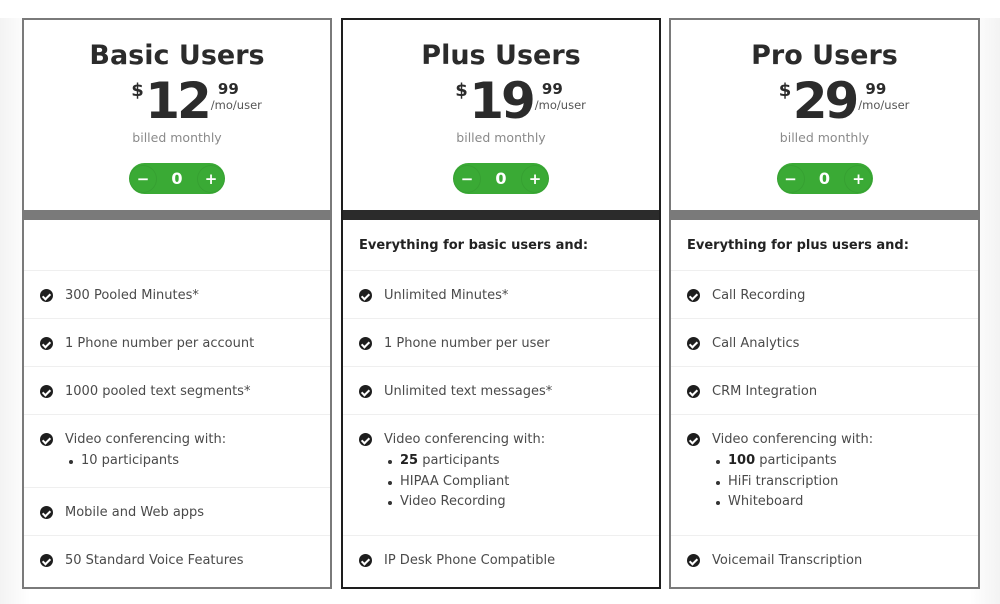 This screenshot has height=604, width=1000. I want to click on plan-price: $ 19 99 /mo/user, so click(501, 106).